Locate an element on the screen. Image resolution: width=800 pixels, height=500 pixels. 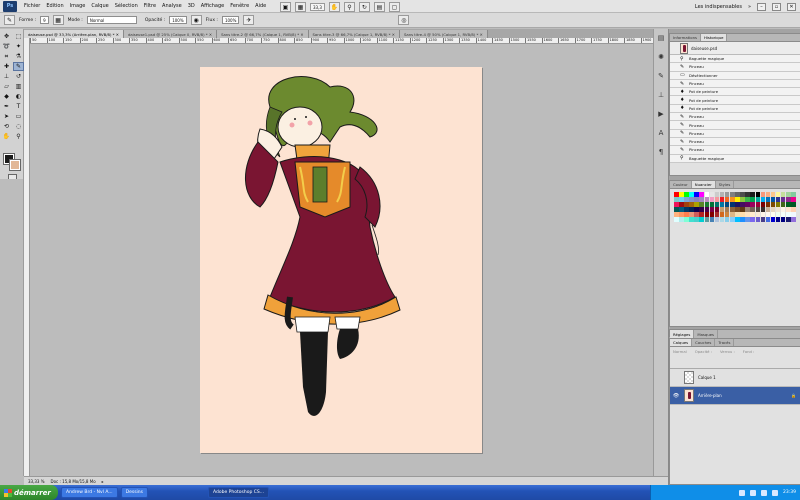
menu-edition: Edition is located at coordinates (54, 6).